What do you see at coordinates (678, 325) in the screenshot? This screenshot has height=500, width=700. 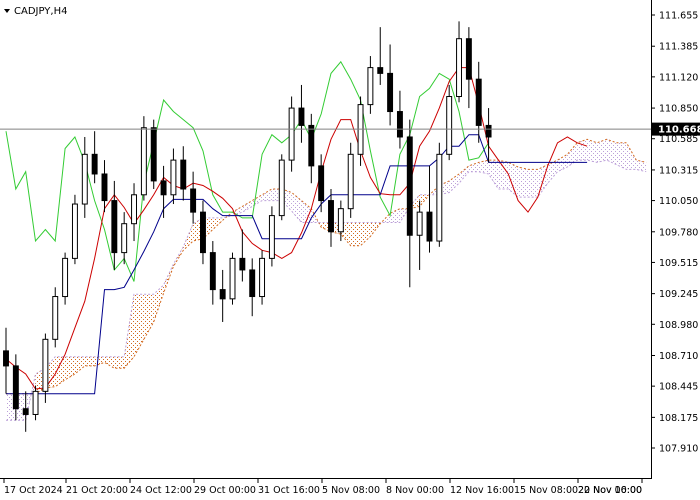 I see `y-tick-label: 108.980` at bounding box center [678, 325].